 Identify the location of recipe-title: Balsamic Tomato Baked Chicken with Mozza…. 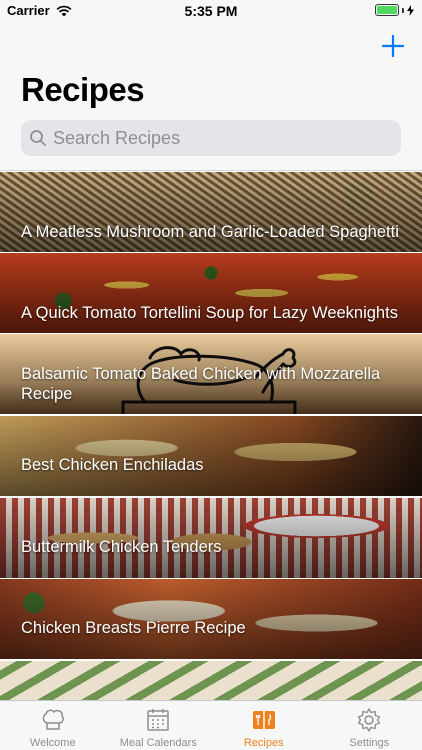
(201, 384).